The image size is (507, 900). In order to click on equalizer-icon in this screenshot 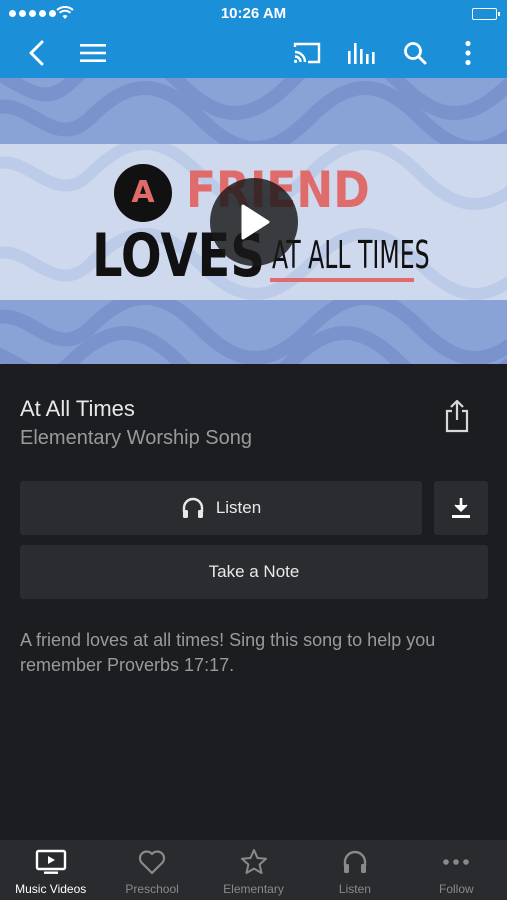, I will do `click(361, 53)`.